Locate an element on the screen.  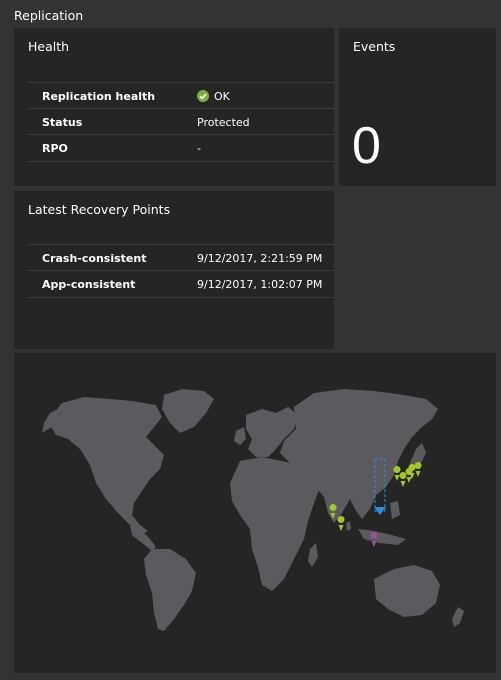
section-title: Replication is located at coordinates (49, 15).